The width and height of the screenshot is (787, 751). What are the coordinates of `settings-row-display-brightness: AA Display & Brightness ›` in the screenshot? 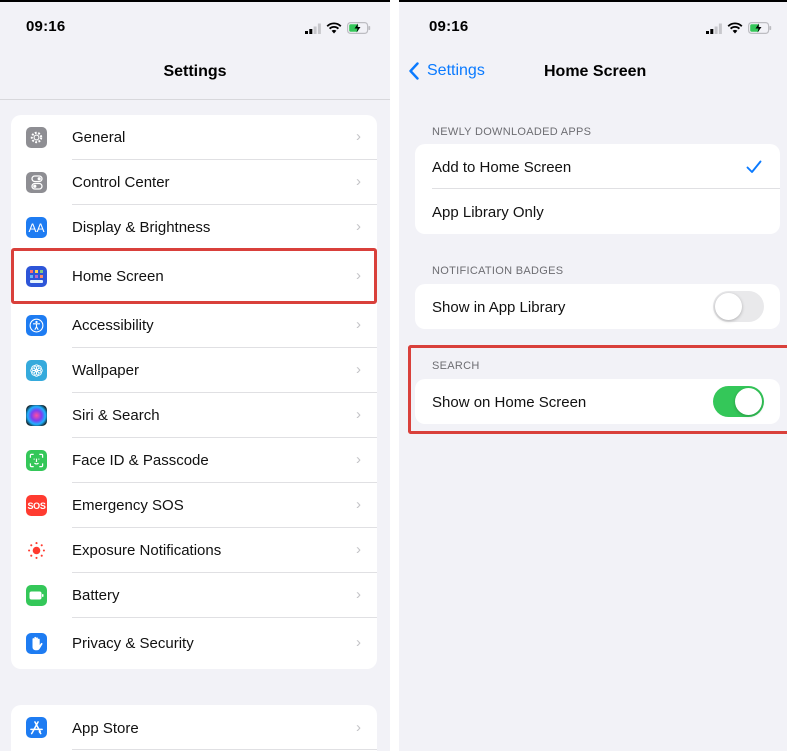 It's located at (194, 227).